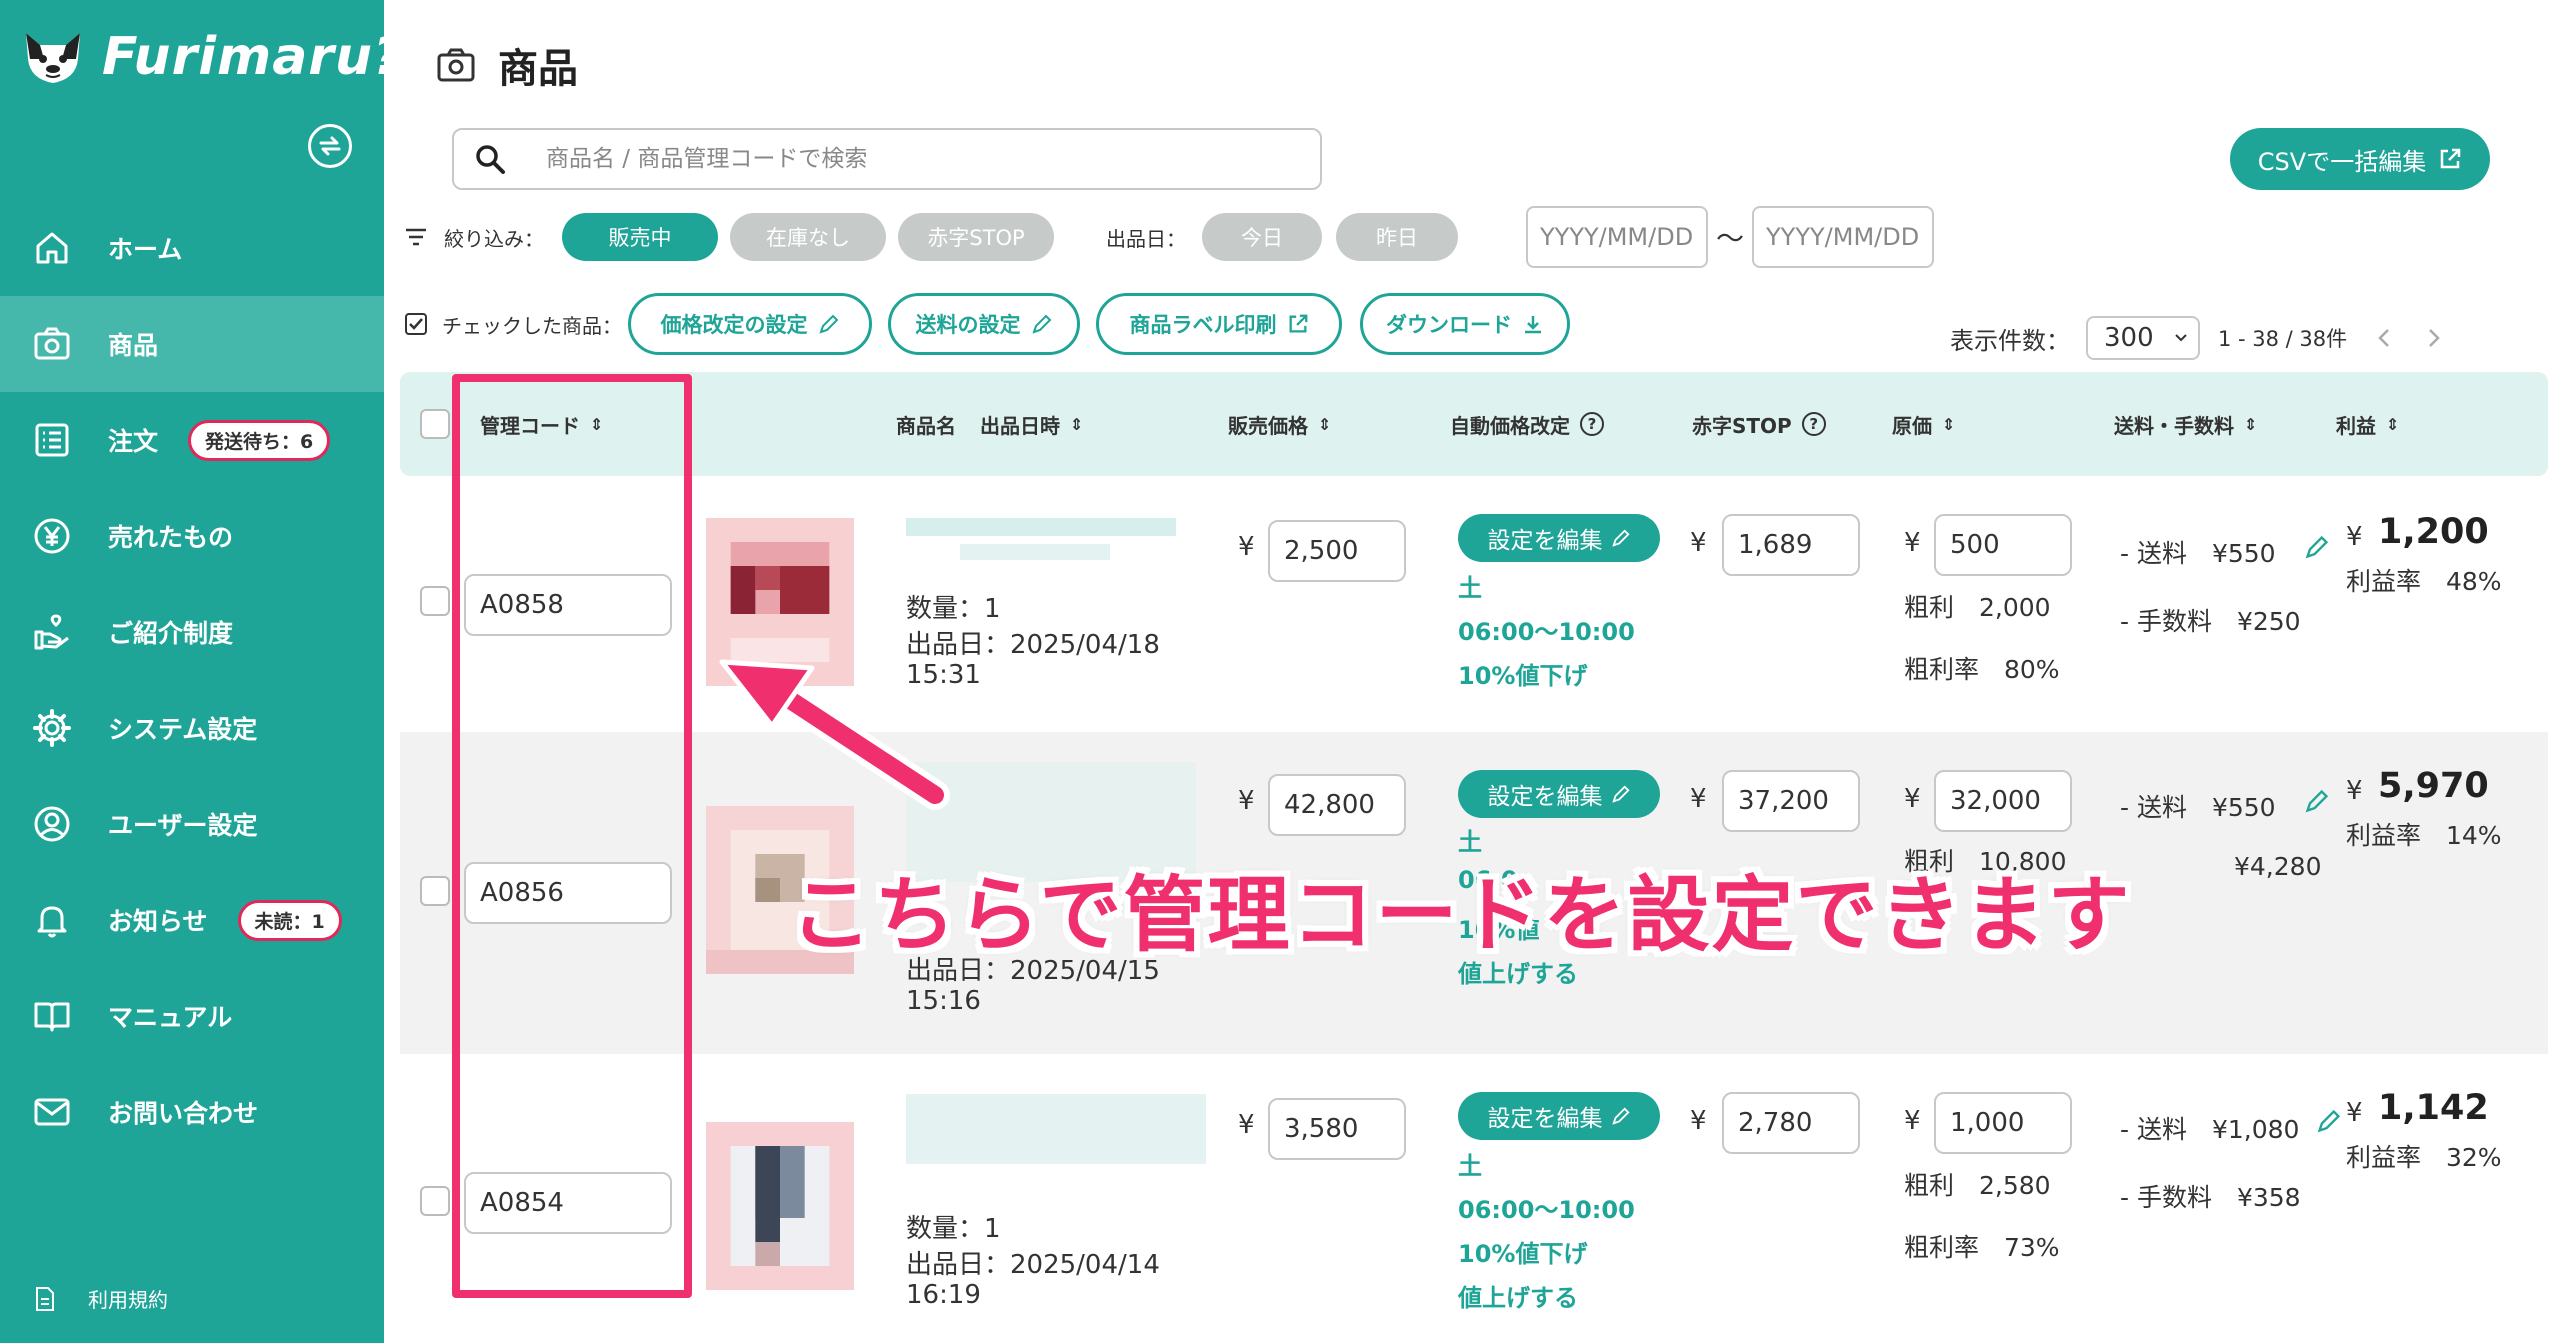  Describe the element at coordinates (490, 159) in the screenshot. I see `search-icon` at that location.